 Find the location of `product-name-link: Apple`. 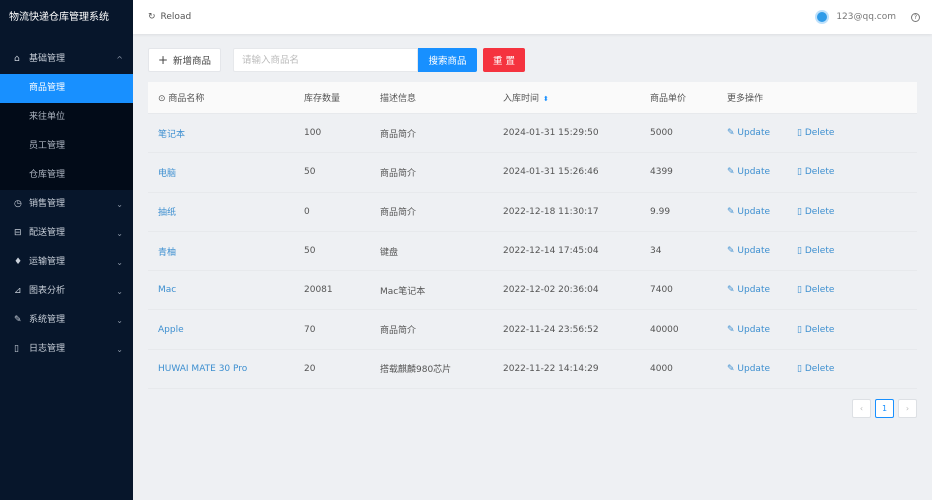

product-name-link: Apple is located at coordinates (221, 330).